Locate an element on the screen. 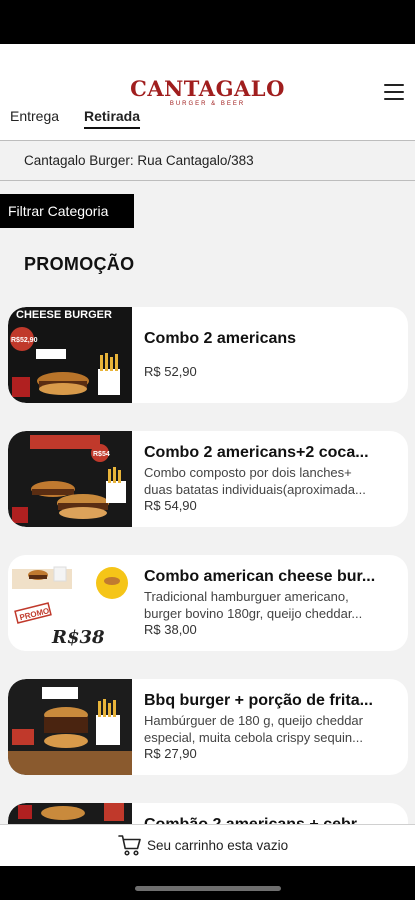 The height and width of the screenshot is (900, 415). menu-icon is located at coordinates (394, 92).